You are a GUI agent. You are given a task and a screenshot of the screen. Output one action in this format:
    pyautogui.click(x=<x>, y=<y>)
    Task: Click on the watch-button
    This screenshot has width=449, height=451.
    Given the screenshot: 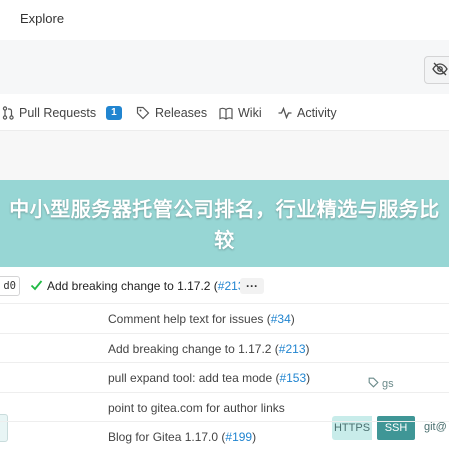 What is the action you would take?
    pyautogui.click(x=436, y=70)
    